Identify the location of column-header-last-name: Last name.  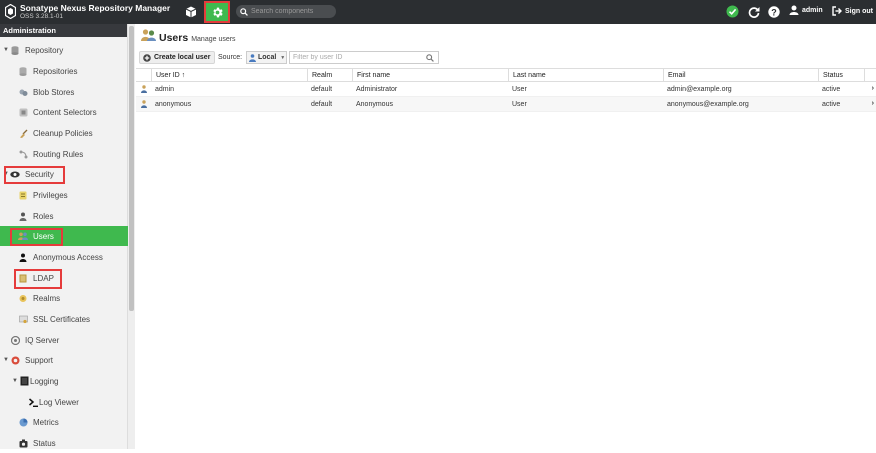
(586, 75).